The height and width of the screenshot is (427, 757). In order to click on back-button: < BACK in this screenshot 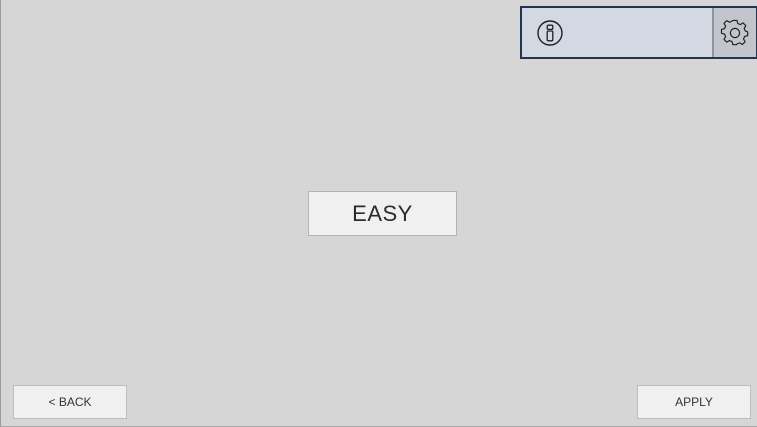, I will do `click(70, 402)`.